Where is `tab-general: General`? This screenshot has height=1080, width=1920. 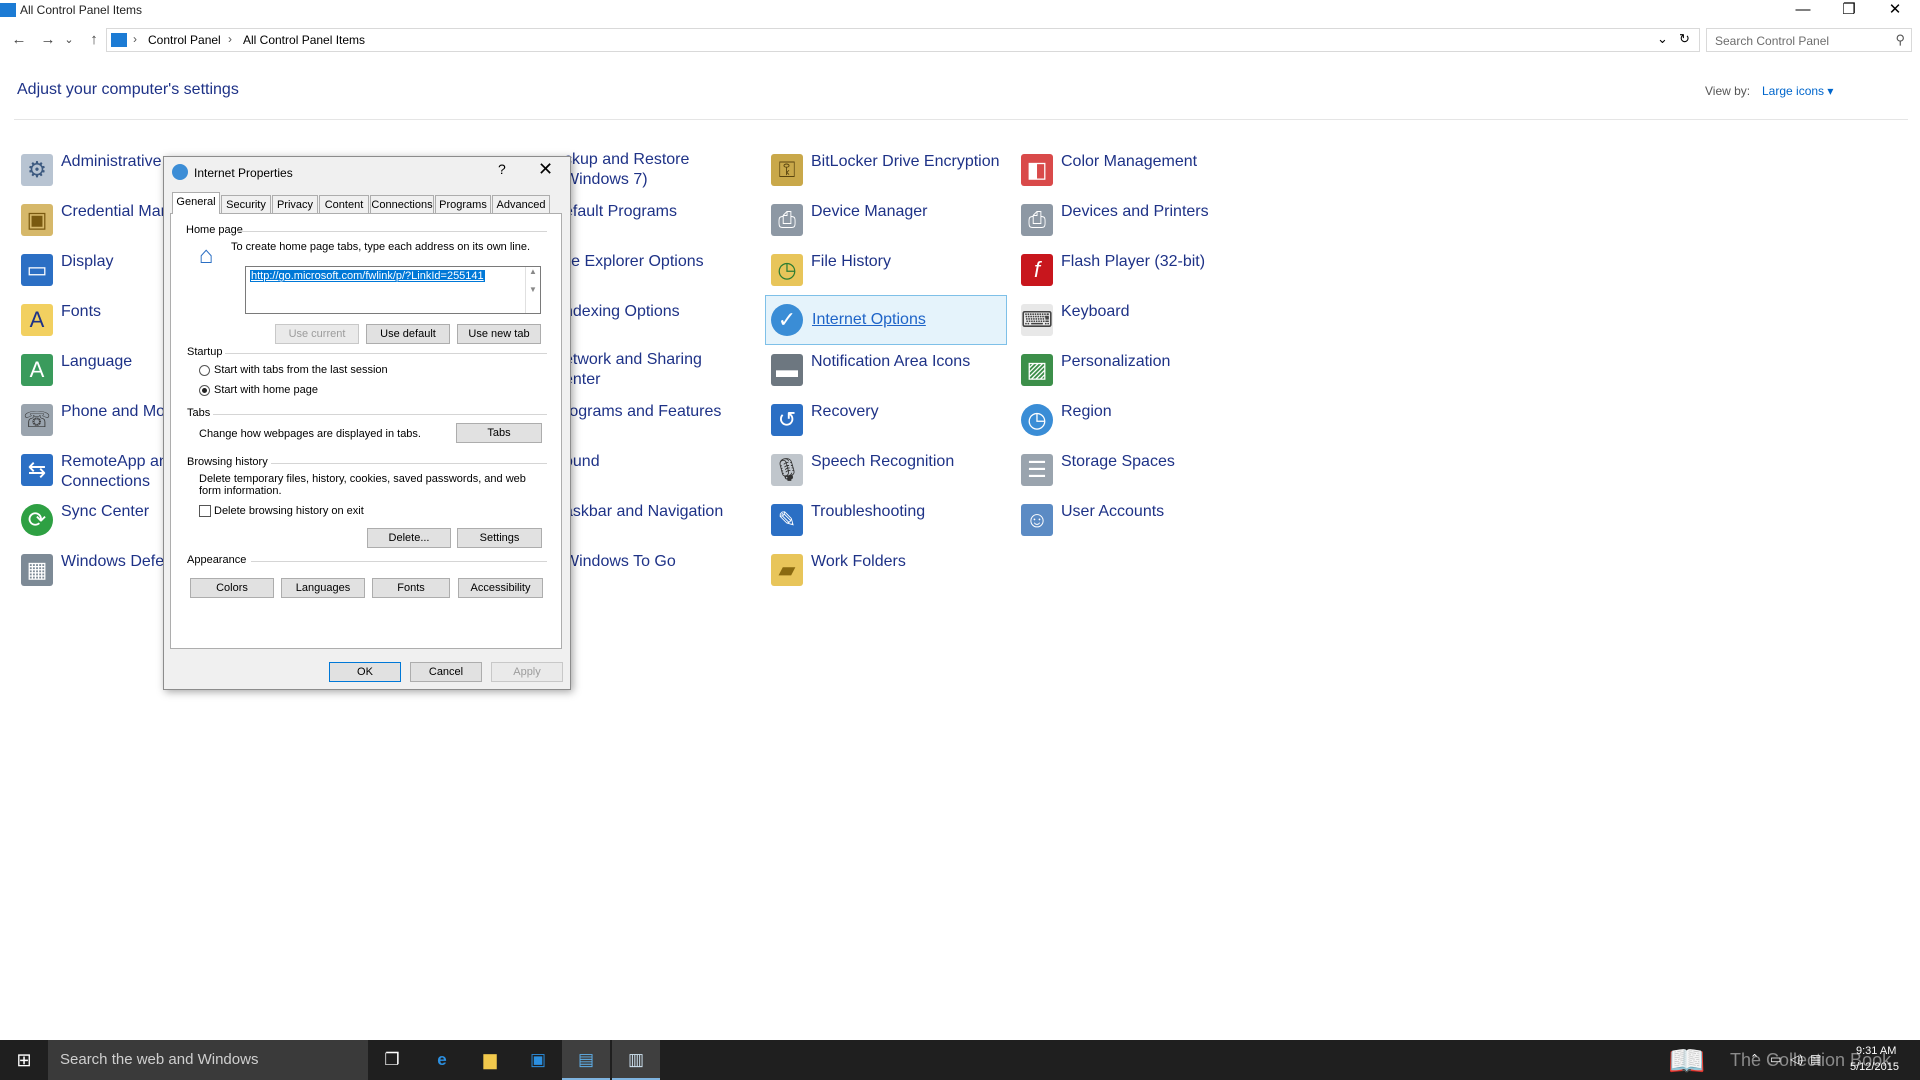
tab-general: General is located at coordinates (196, 203).